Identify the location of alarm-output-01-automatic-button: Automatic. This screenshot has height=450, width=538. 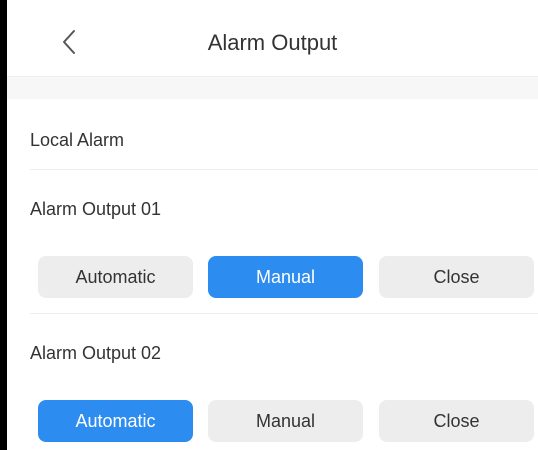
(115, 277).